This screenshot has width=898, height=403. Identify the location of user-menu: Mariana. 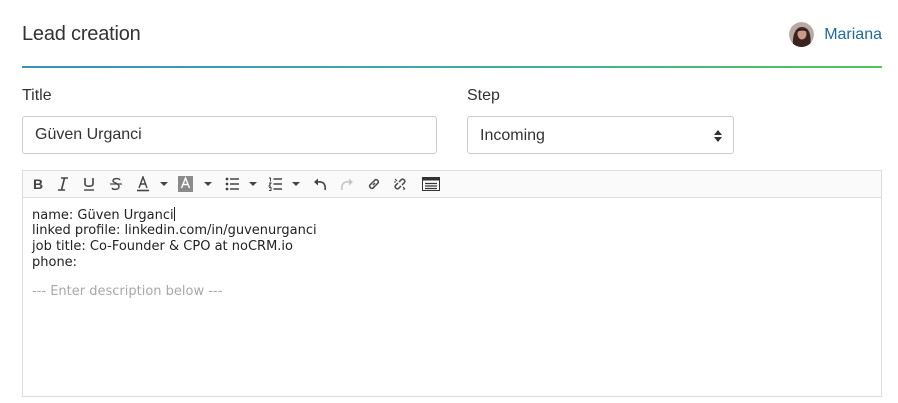
(835, 34).